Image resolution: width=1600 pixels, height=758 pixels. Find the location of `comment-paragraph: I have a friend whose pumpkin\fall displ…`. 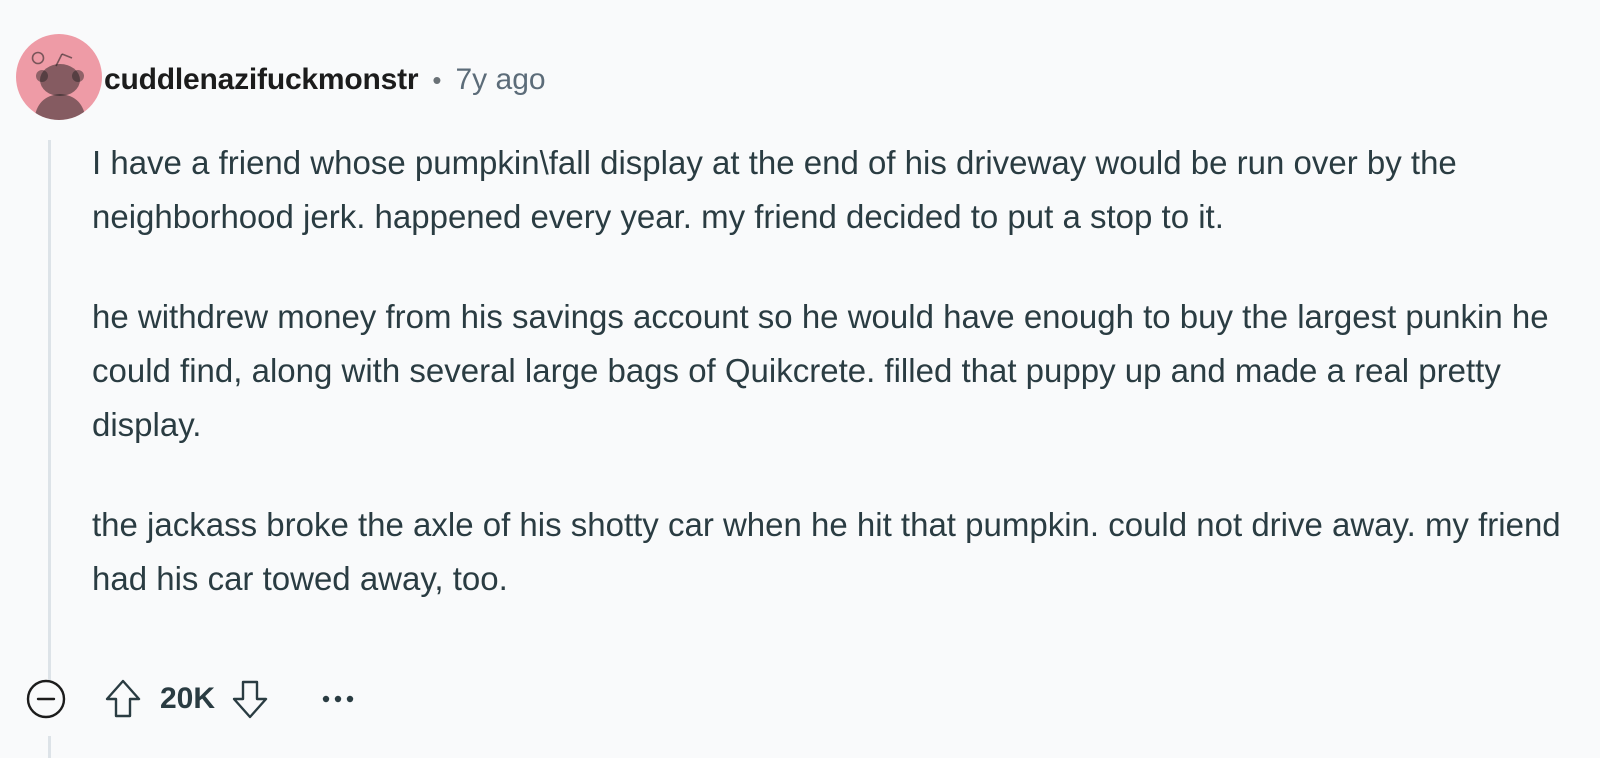

comment-paragraph: I have a friend whose pumpkin\fall displ… is located at coordinates (774, 189).